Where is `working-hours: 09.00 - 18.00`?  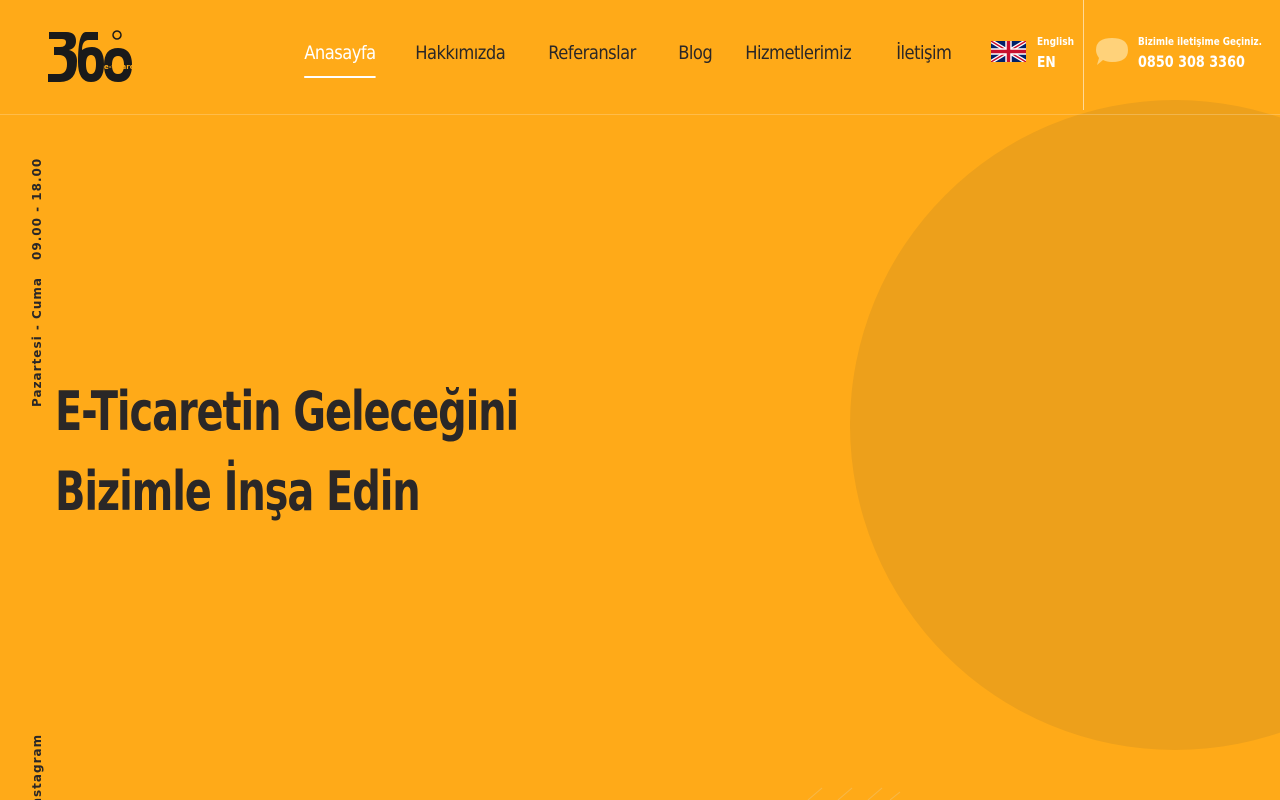
working-hours: 09.00 - 18.00 is located at coordinates (37, 208).